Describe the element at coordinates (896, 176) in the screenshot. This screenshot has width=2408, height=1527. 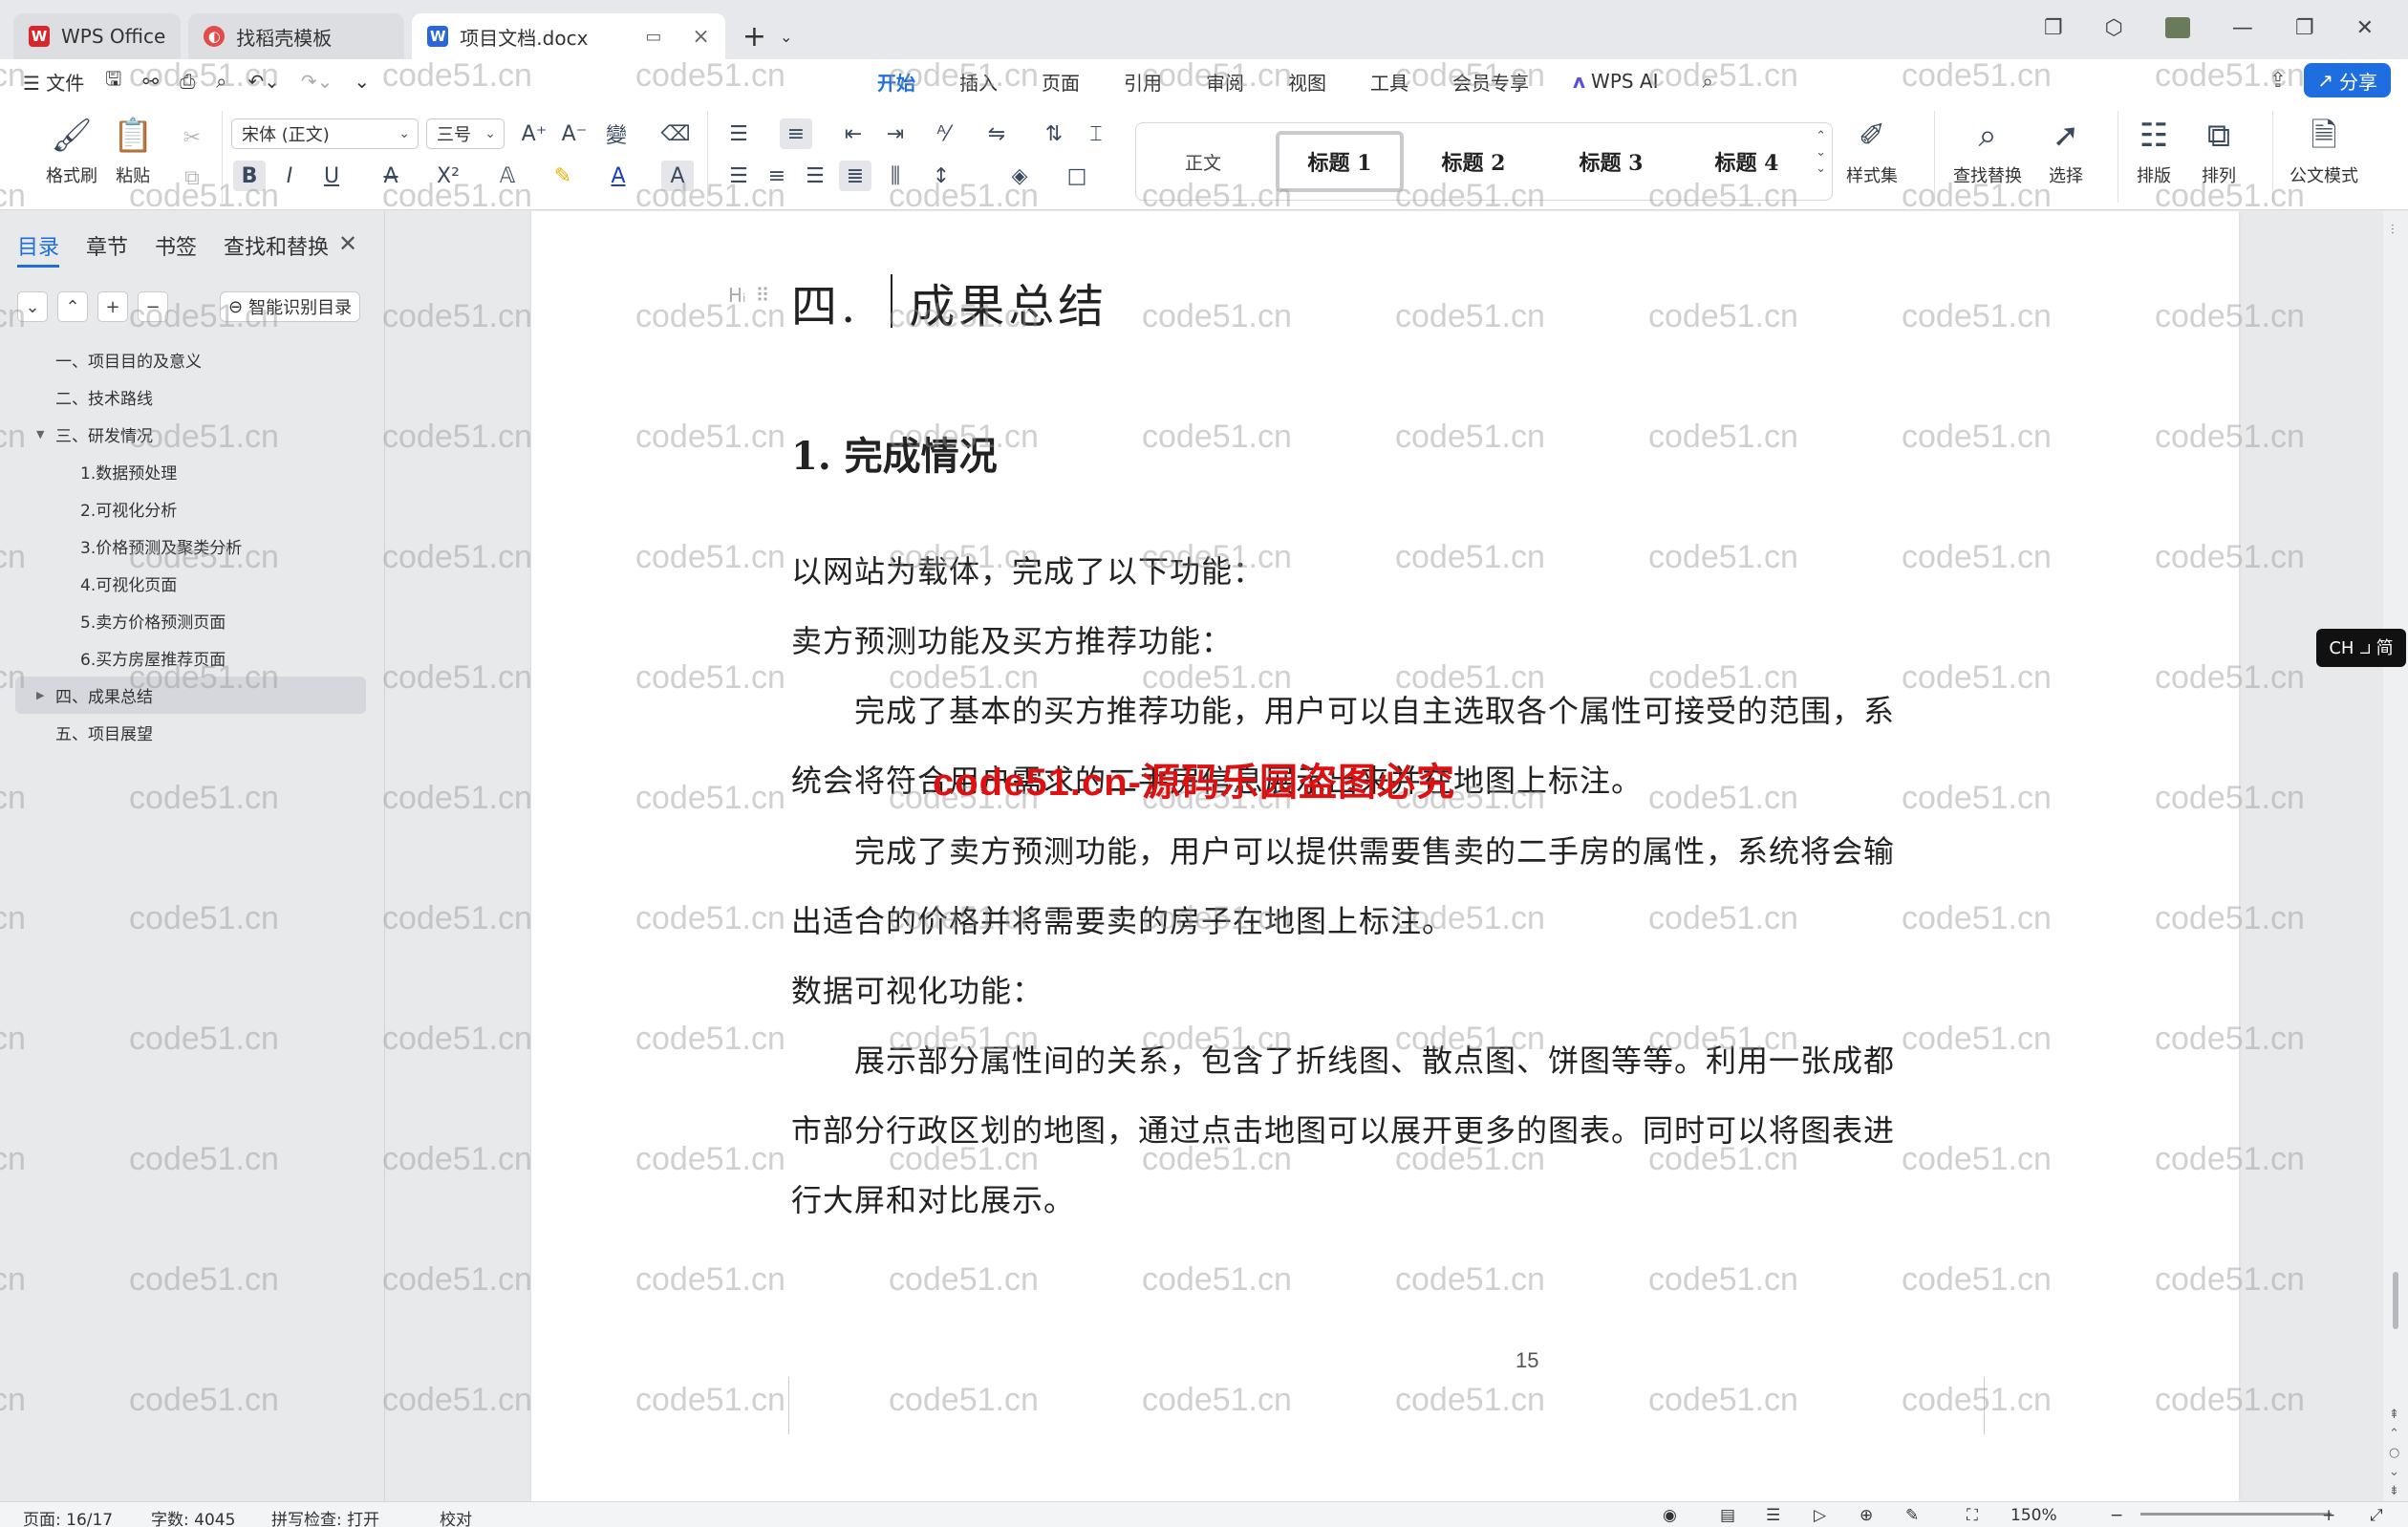
I see `distribute-icon: ⫼` at that location.